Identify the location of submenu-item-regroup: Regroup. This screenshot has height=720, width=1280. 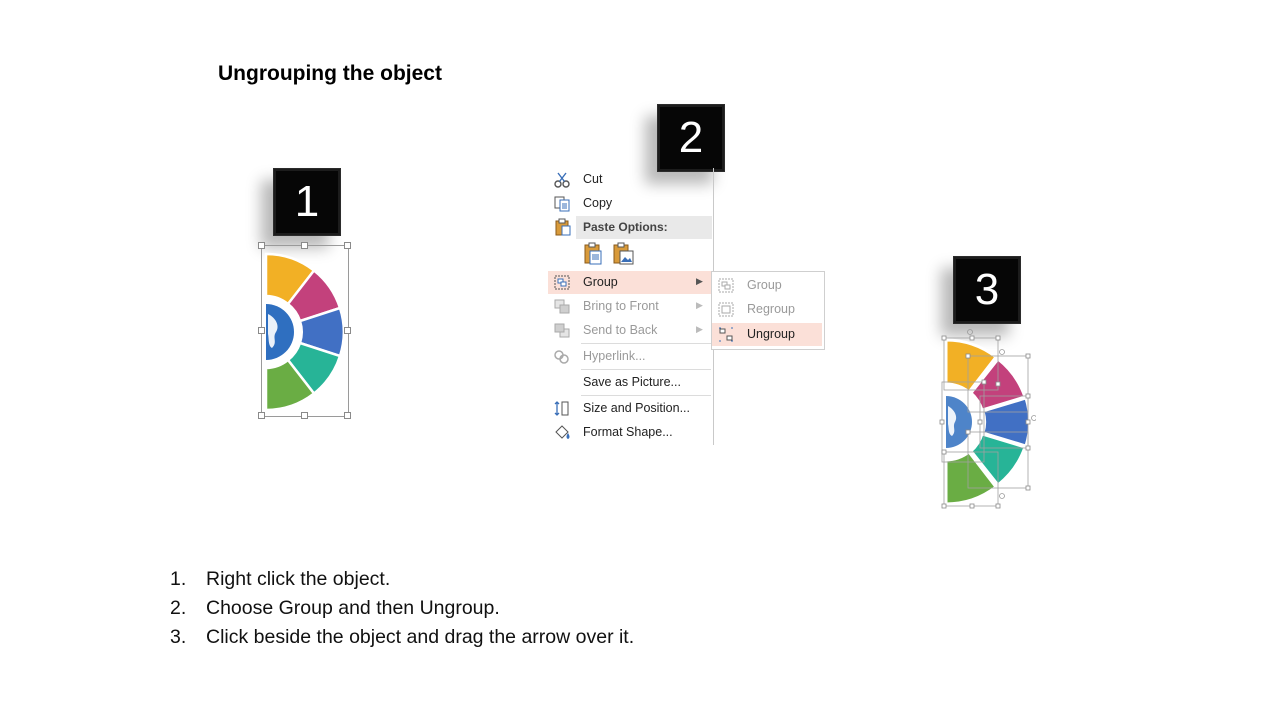
(767, 309).